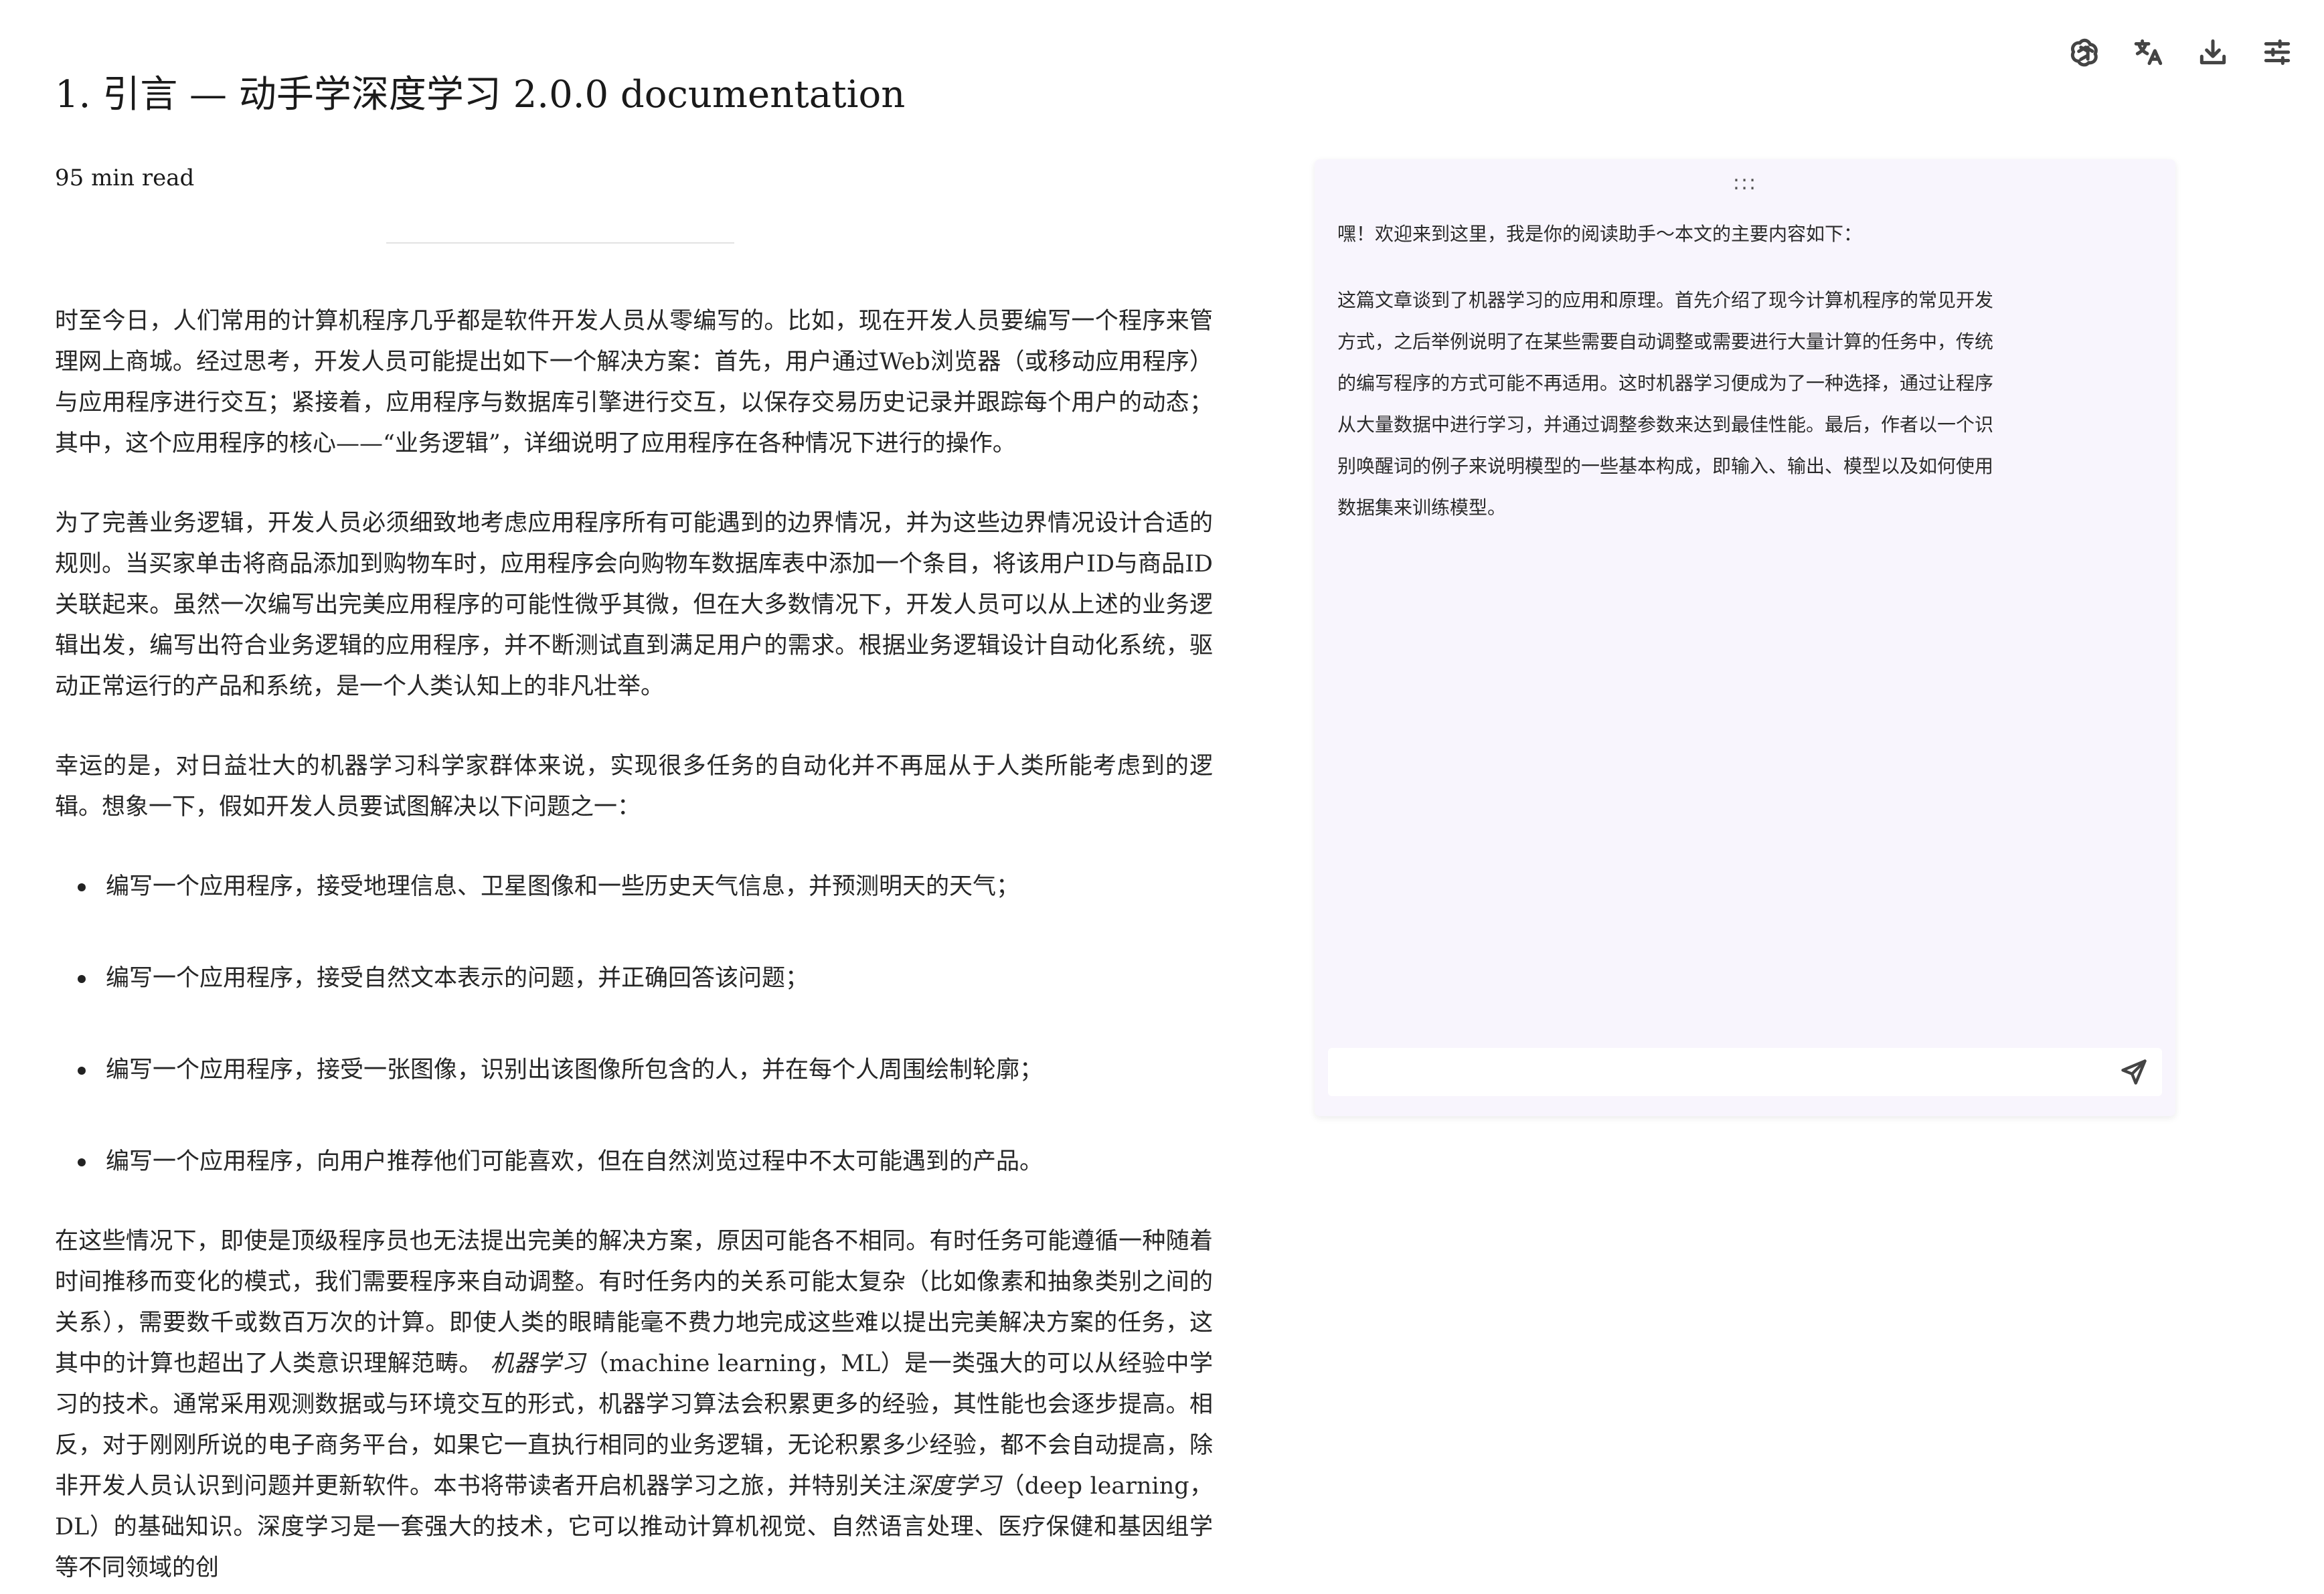 The image size is (2324, 1594). What do you see at coordinates (575, 1070) in the screenshot?
I see `list-item-text: 编写一个应用程序，接受一张图像，识别出该图像所包含的人，并在每个人周围绘制轮廓；` at bounding box center [575, 1070].